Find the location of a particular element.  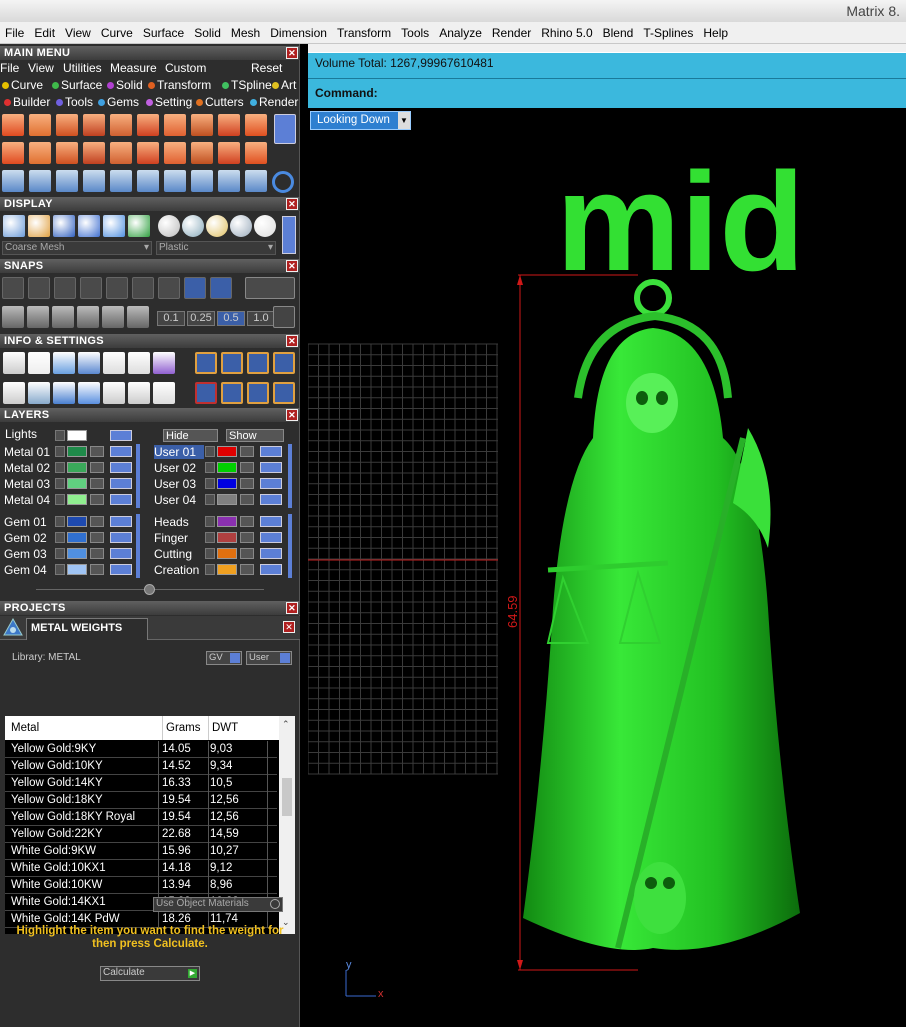

snap-value-3: 1.0 is located at coordinates (261, 318).